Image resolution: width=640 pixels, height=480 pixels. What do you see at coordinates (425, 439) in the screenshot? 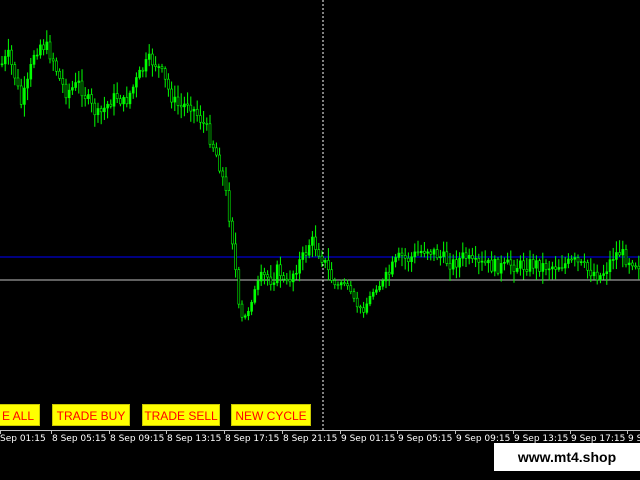
I see `time-tick-label: 9 Sep 05:15` at bounding box center [425, 439].